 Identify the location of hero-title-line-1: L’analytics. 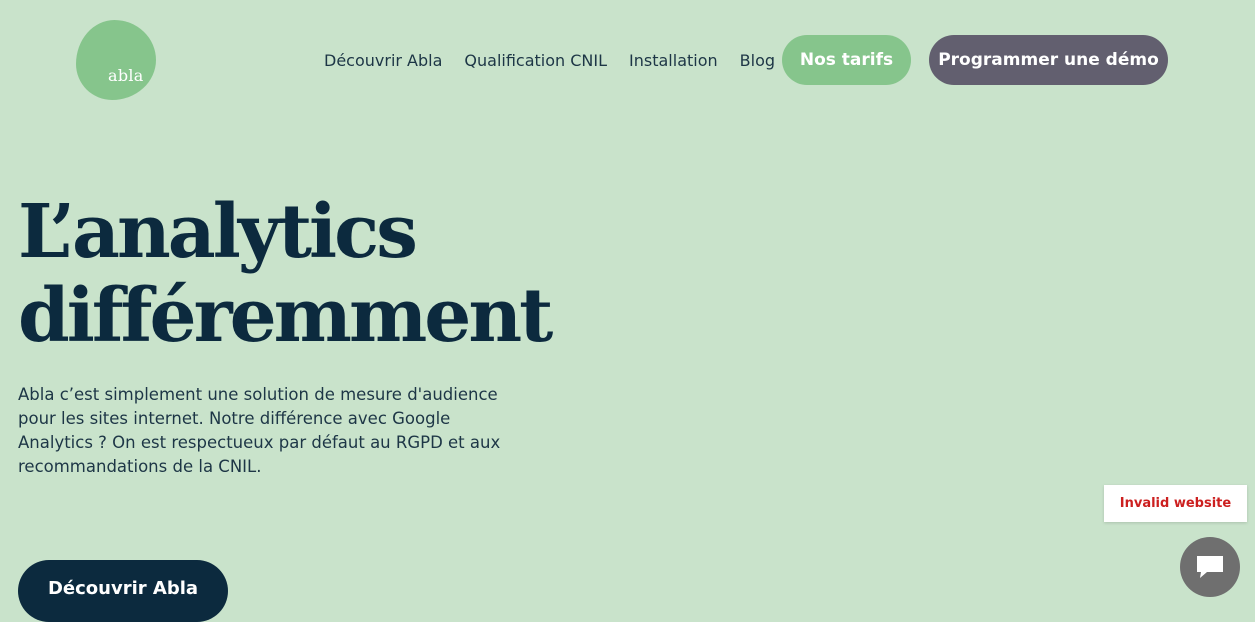
(218, 232).